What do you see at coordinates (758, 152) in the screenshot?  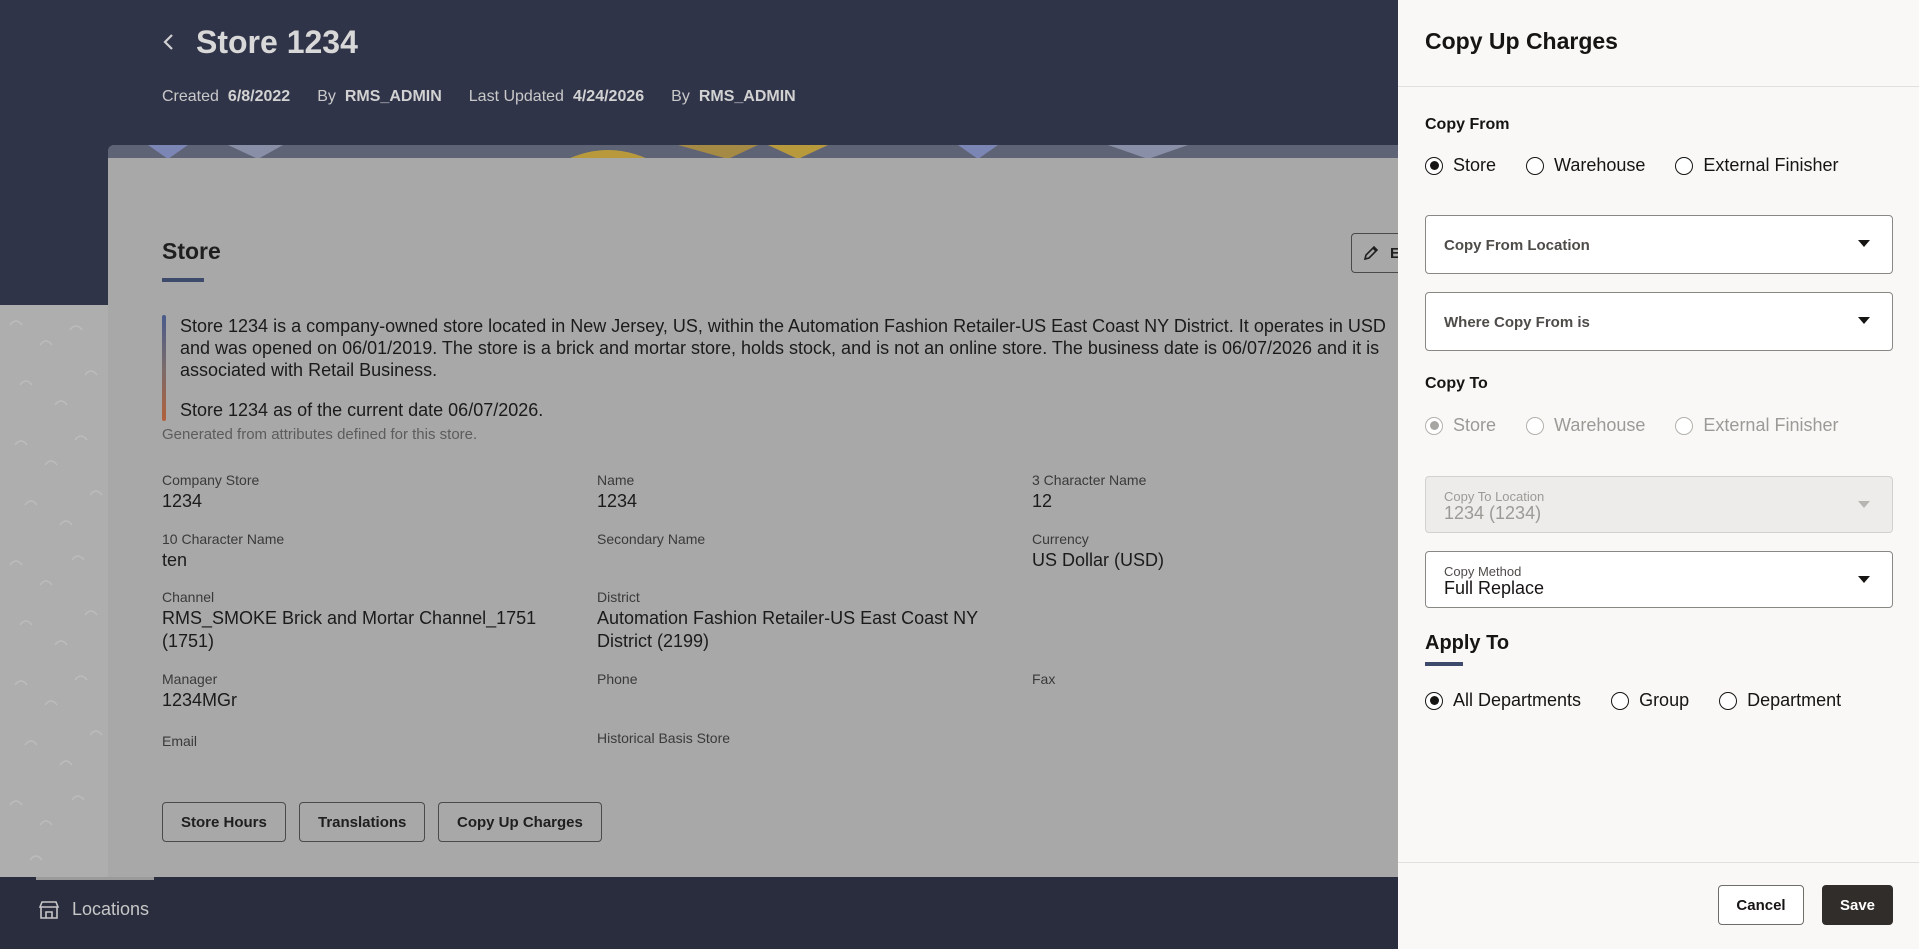 I see `decorative-banner` at bounding box center [758, 152].